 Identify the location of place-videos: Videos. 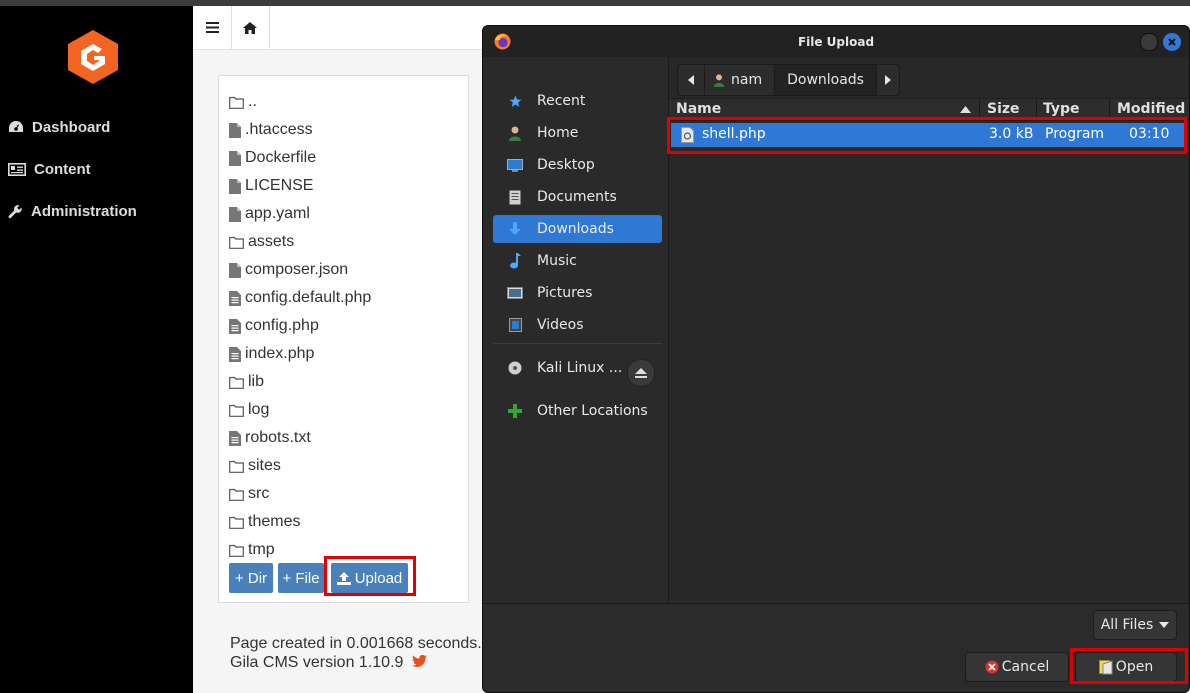
(577, 325).